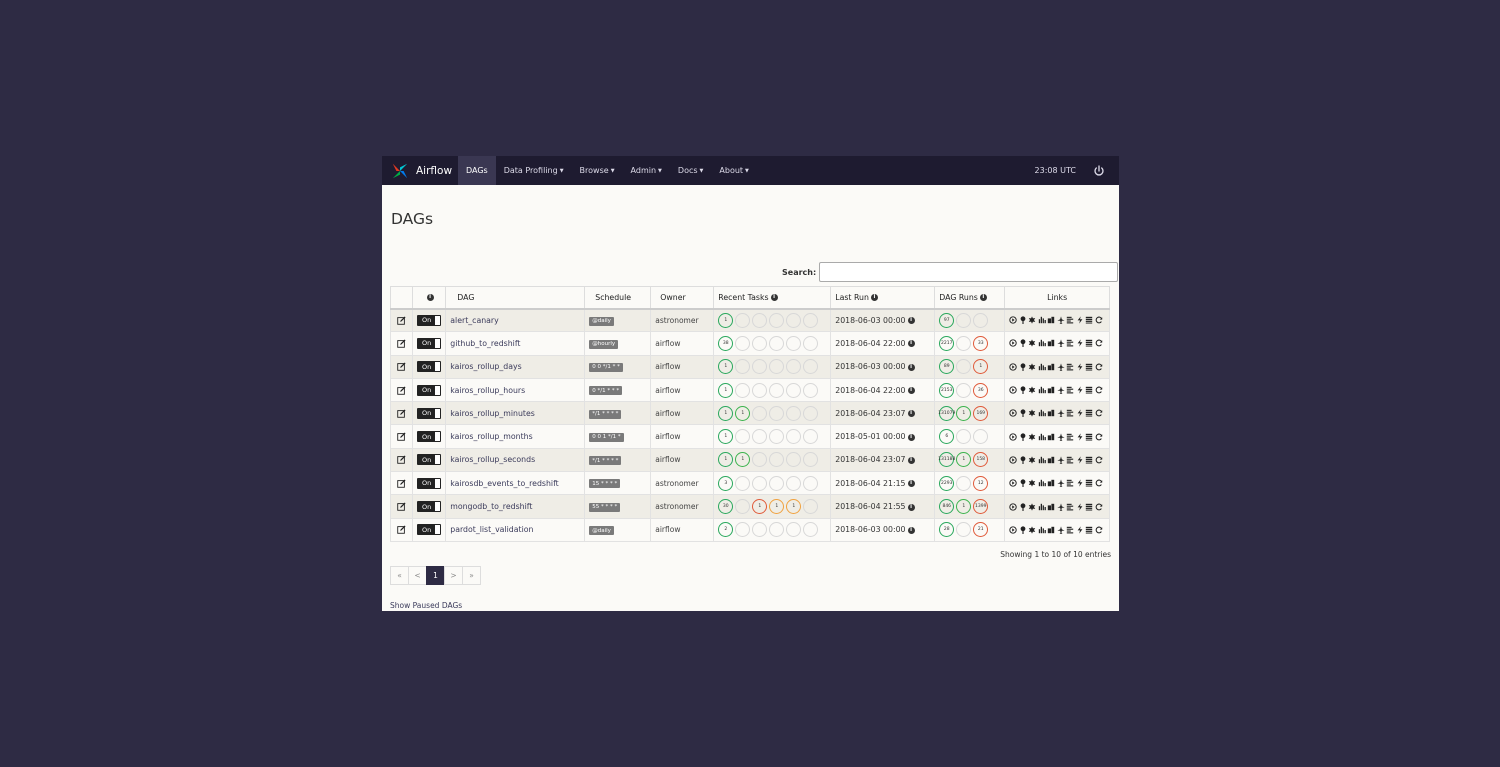 Image resolution: width=1500 pixels, height=767 pixels. What do you see at coordinates (947, 343) in the screenshot?
I see `dag-run-state-circle: 2217` at bounding box center [947, 343].